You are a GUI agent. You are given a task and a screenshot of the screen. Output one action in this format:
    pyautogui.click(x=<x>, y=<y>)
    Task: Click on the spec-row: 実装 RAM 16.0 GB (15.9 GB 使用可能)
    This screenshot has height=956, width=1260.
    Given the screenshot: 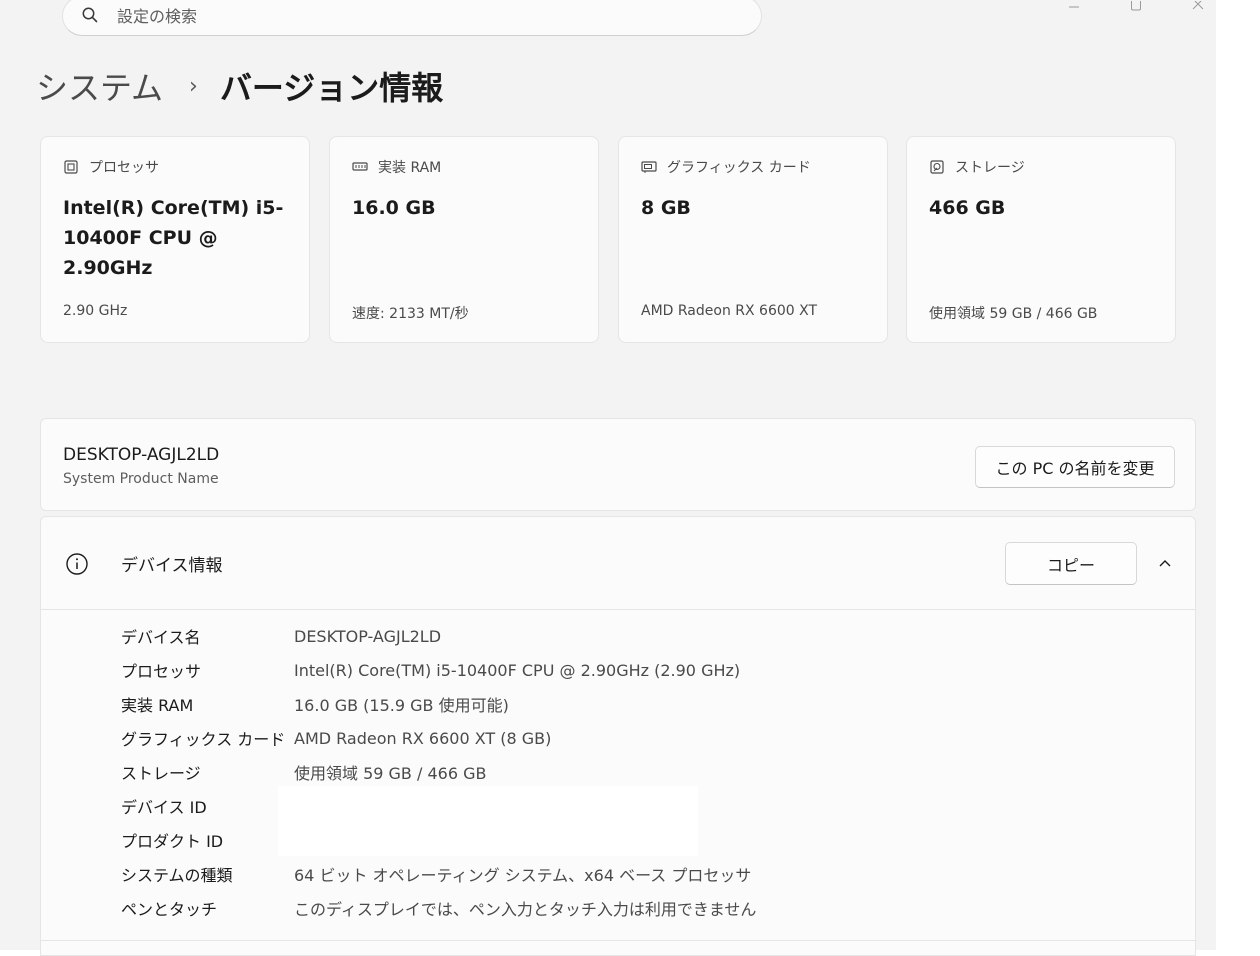 What is the action you would take?
    pyautogui.click(x=315, y=704)
    